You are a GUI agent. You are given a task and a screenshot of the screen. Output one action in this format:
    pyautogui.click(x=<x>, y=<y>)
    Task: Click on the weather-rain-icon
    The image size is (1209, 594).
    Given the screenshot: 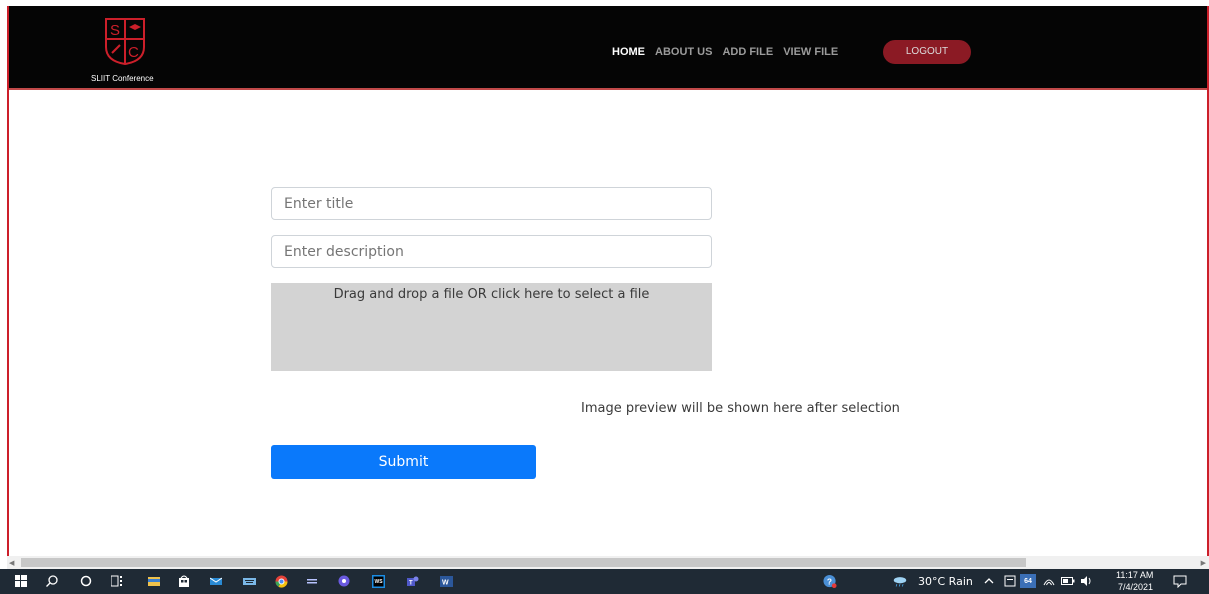 What is the action you would take?
    pyautogui.click(x=900, y=581)
    